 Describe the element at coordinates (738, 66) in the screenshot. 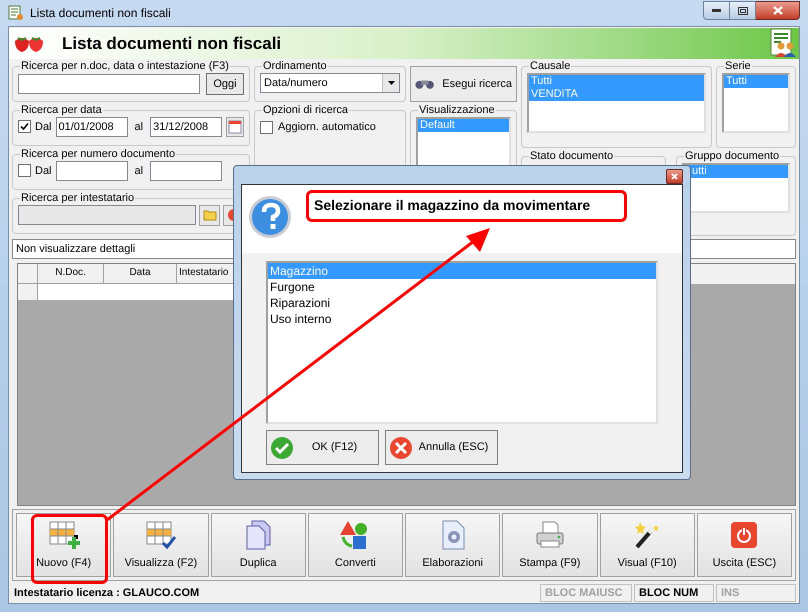

I see `group-label: Serie` at that location.